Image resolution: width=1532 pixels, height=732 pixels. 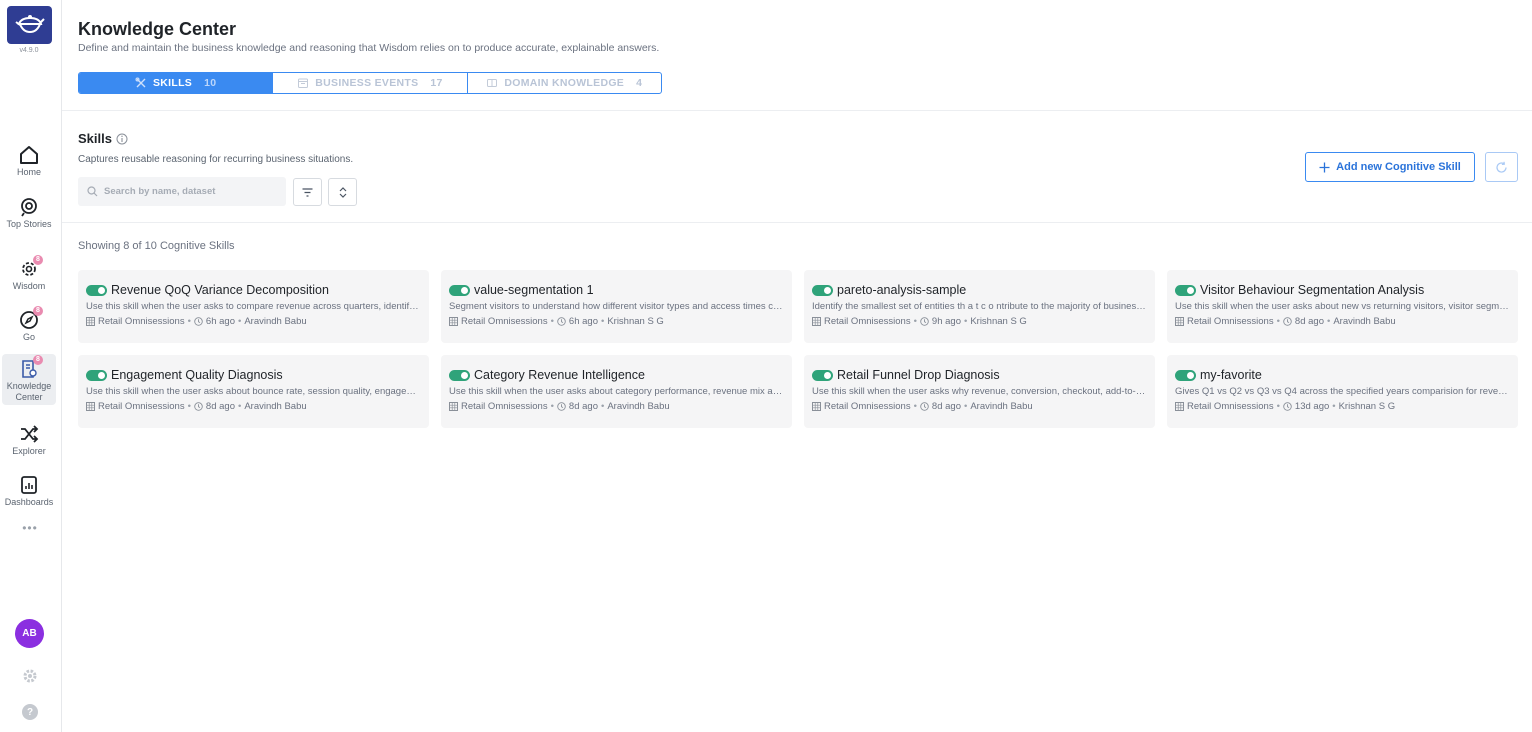 I want to click on nav-go: 8 Go, so click(x=29, y=324).